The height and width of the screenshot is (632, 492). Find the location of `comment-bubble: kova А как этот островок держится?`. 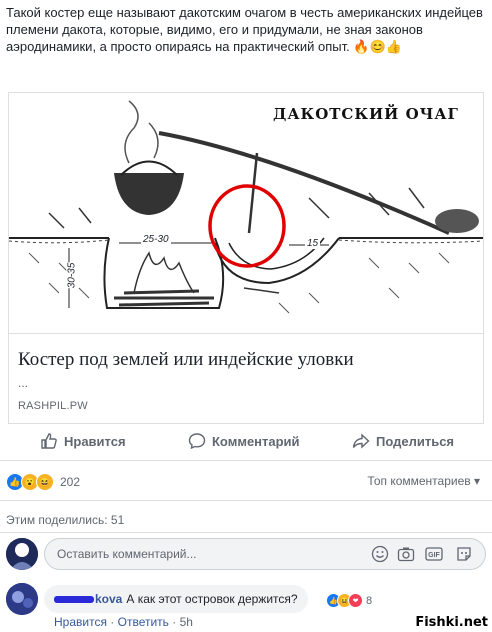

comment-bubble: kova А как этот островок держится? is located at coordinates (176, 599).